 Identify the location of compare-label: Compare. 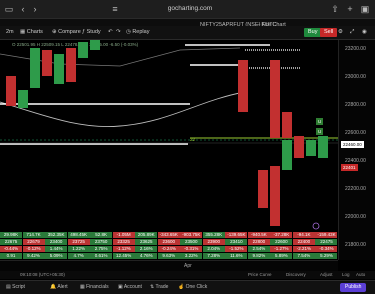
(69, 32).